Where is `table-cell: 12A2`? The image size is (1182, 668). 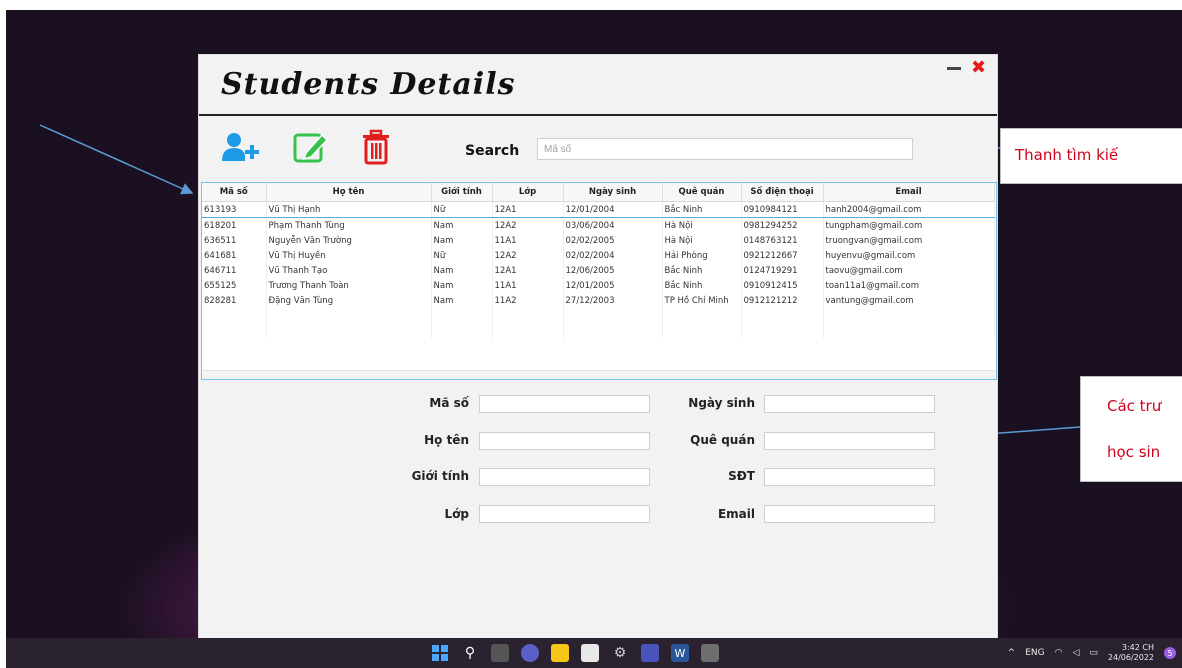 table-cell: 12A2 is located at coordinates (528, 225).